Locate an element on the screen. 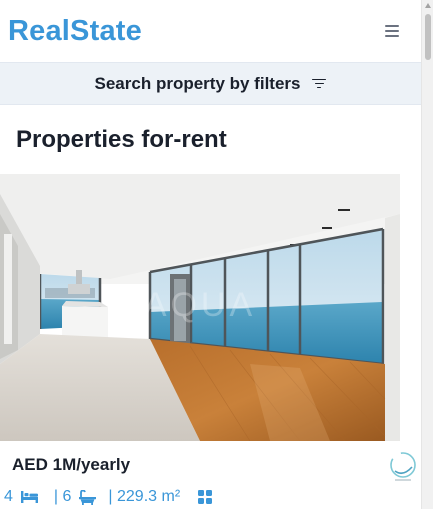  bath-icon is located at coordinates (88, 497).